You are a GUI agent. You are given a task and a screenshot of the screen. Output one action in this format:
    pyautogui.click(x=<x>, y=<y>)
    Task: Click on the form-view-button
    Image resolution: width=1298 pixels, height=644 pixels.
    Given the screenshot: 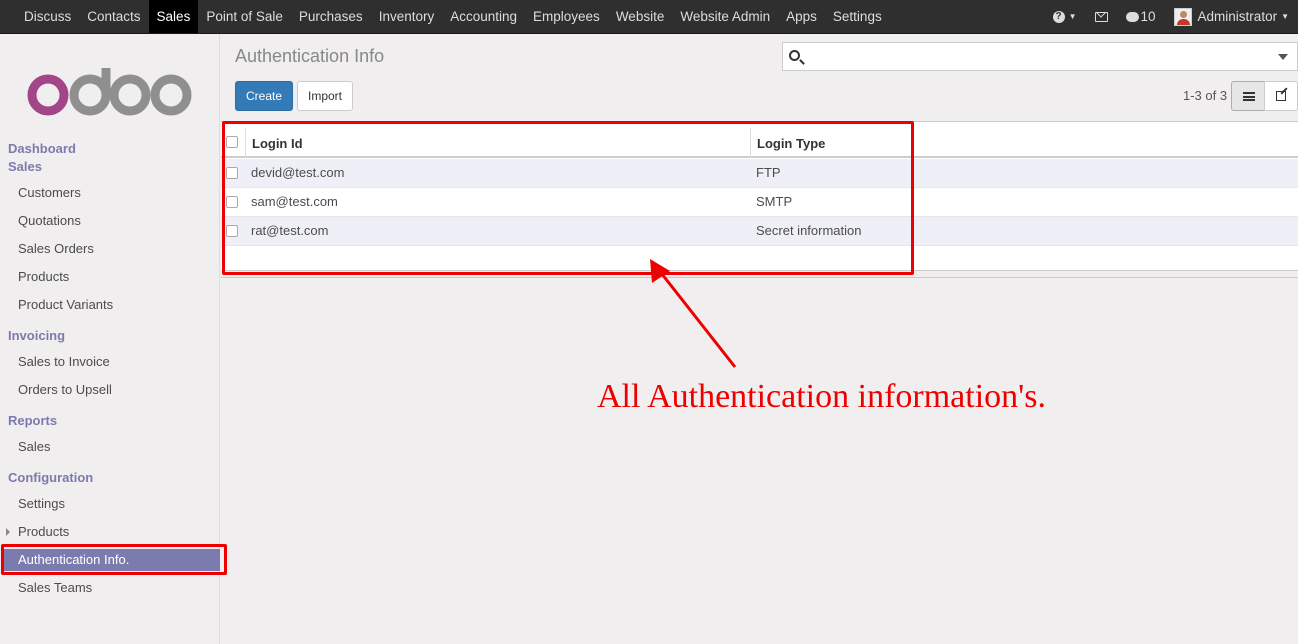 What is the action you would take?
    pyautogui.click(x=1281, y=96)
    